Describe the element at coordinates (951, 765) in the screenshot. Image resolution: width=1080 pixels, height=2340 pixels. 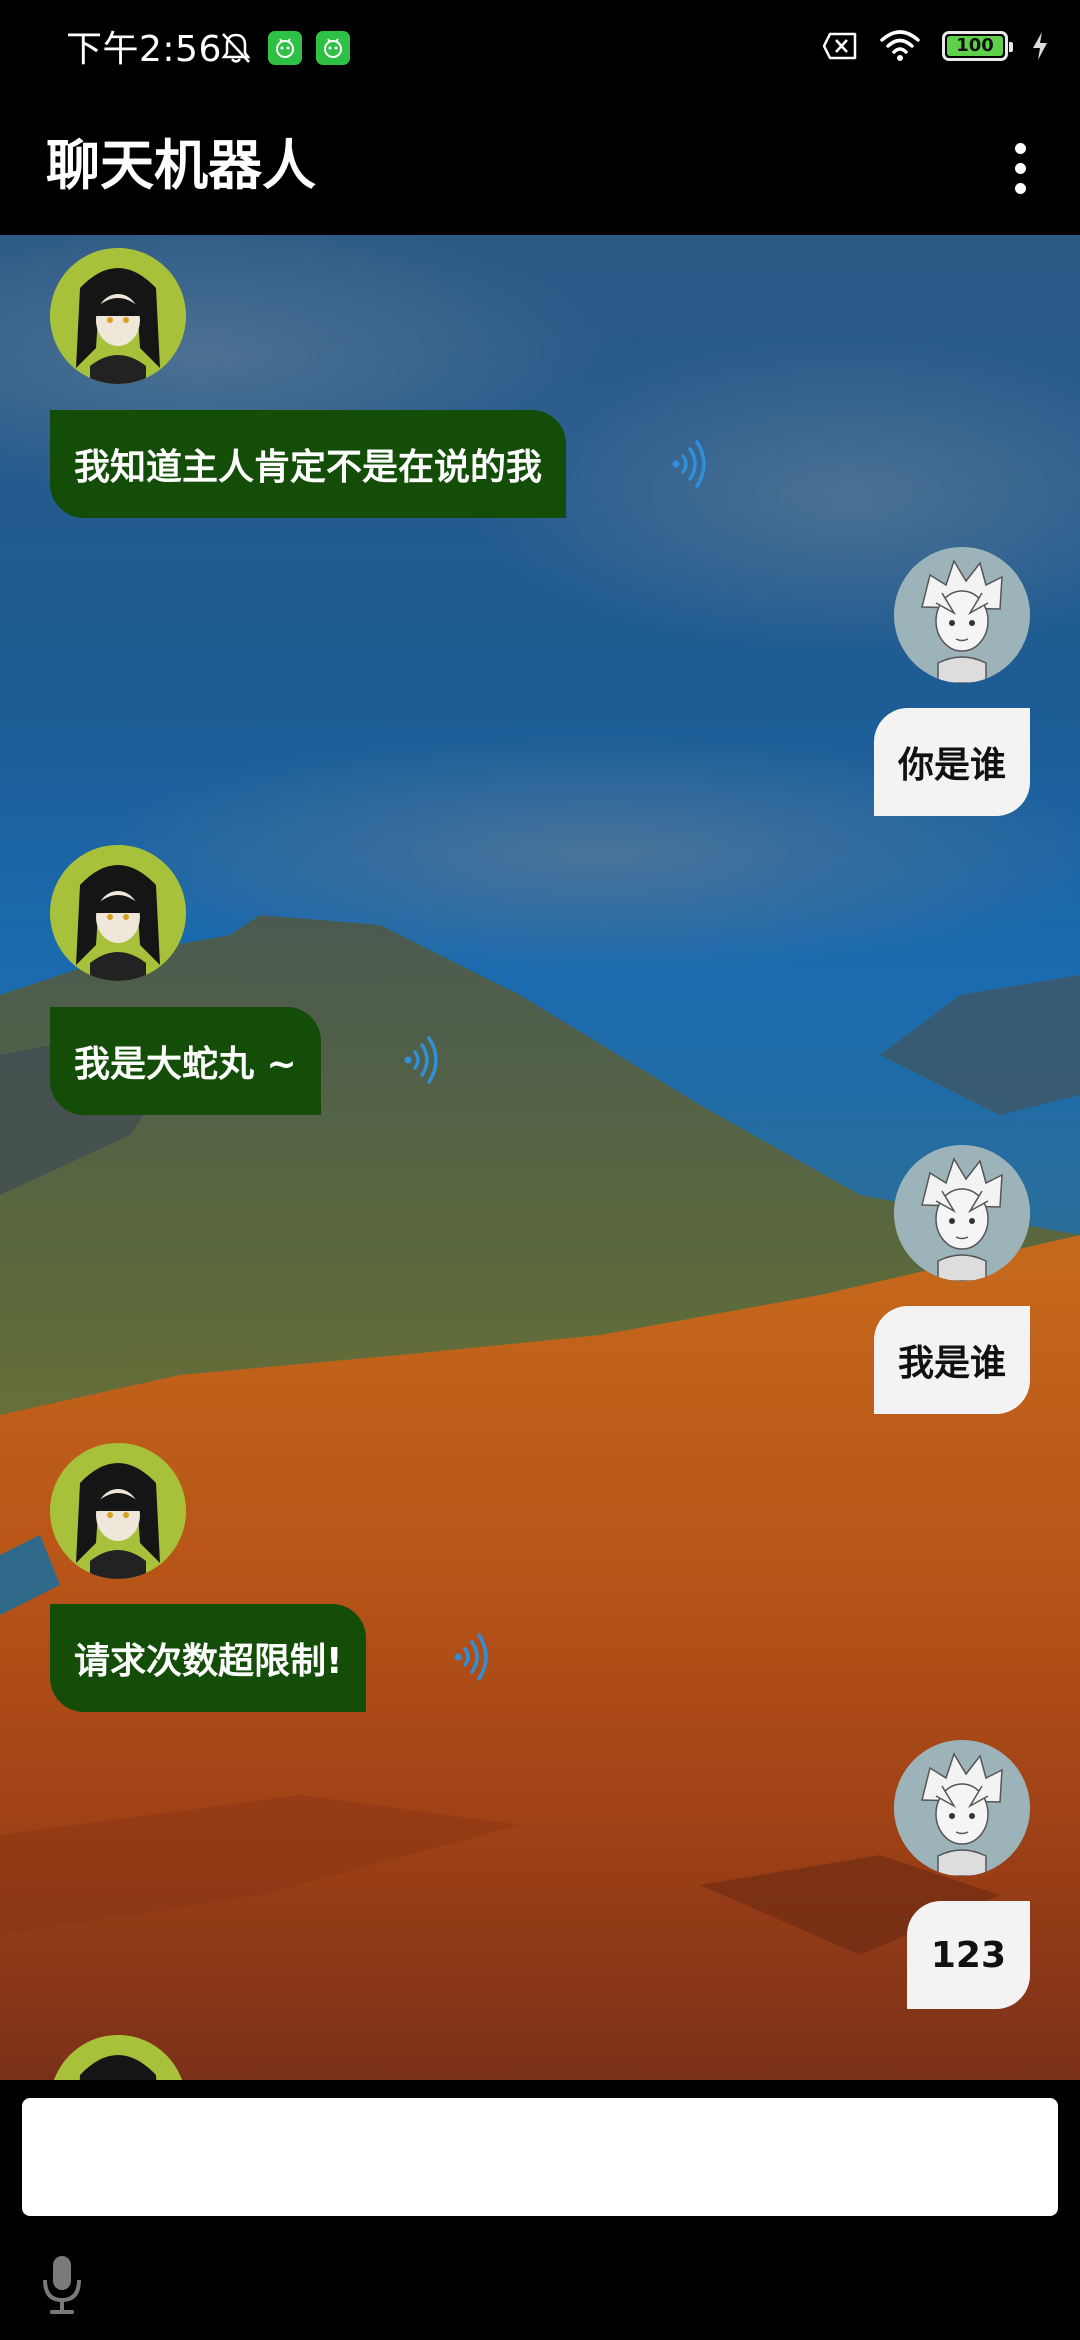
I see `message-text: 你是谁` at that location.